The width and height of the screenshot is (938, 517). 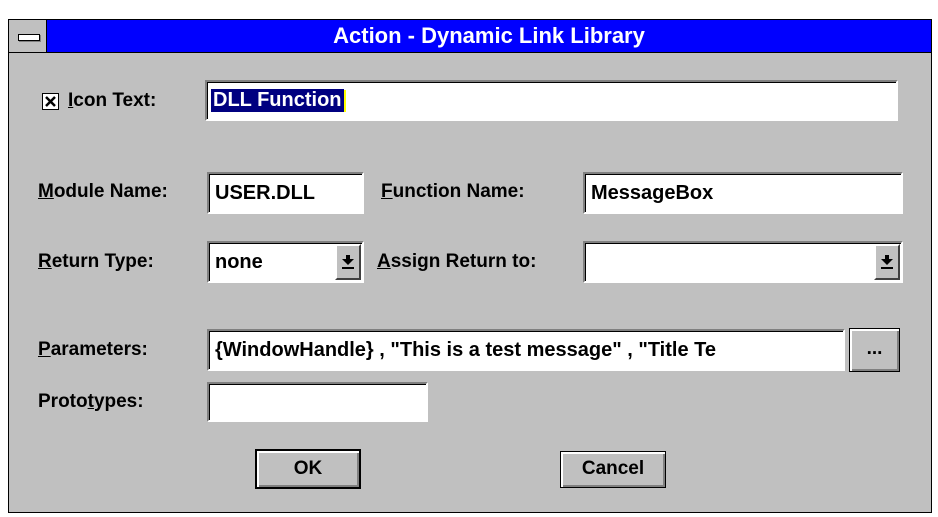 I want to click on prototypes-label-before: Proto, so click(x=63, y=401).